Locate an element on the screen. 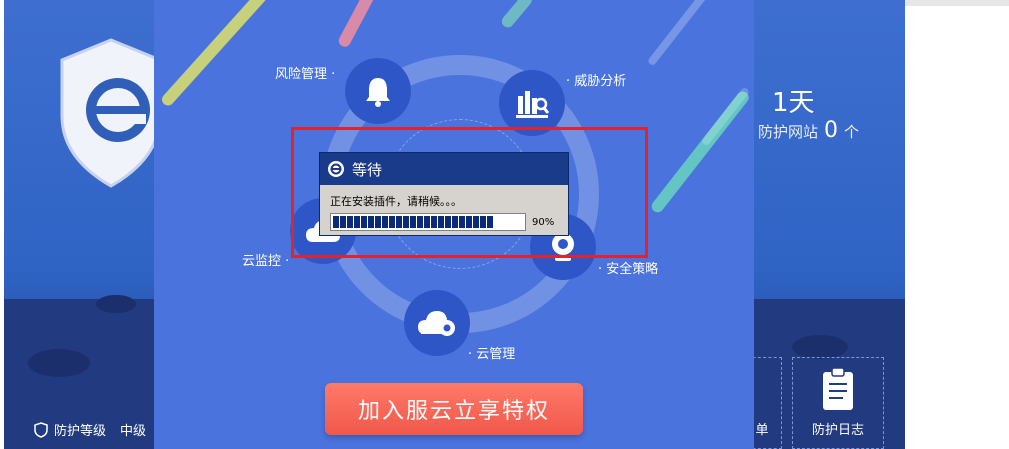  risk-management-node is located at coordinates (378, 91).